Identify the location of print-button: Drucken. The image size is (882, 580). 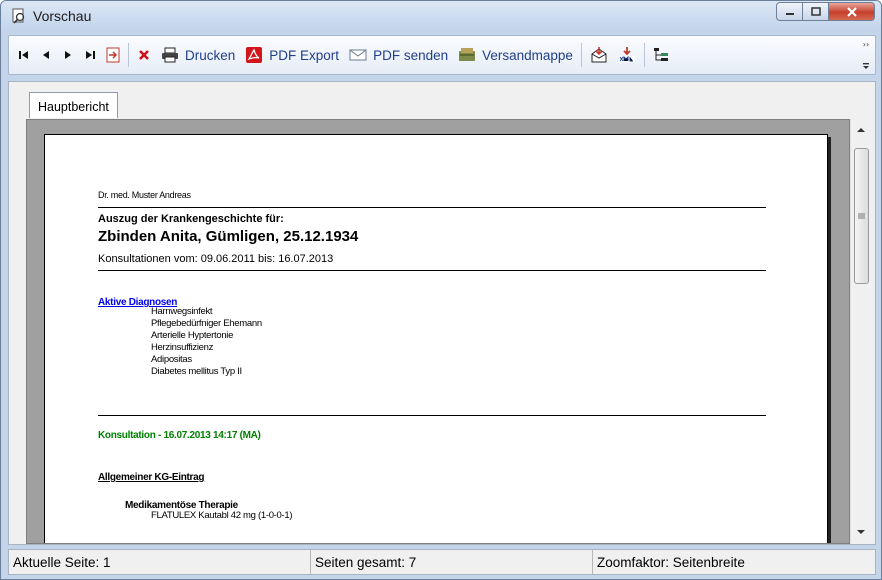
(198, 55).